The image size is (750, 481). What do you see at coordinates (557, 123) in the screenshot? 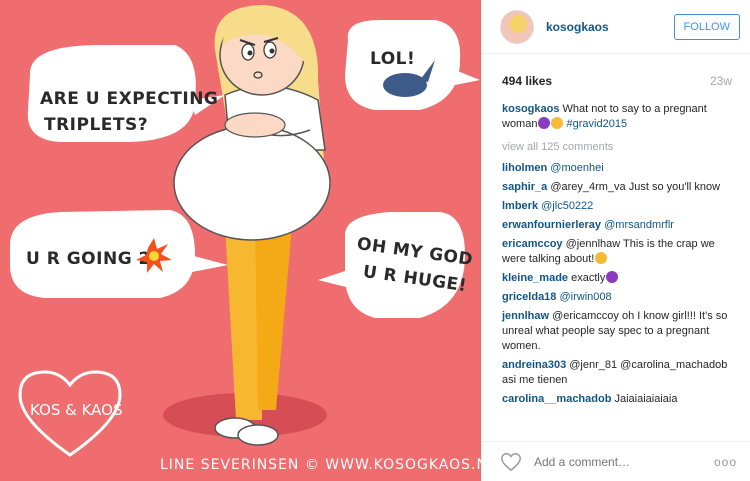
I see `smile-emoji-icon` at bounding box center [557, 123].